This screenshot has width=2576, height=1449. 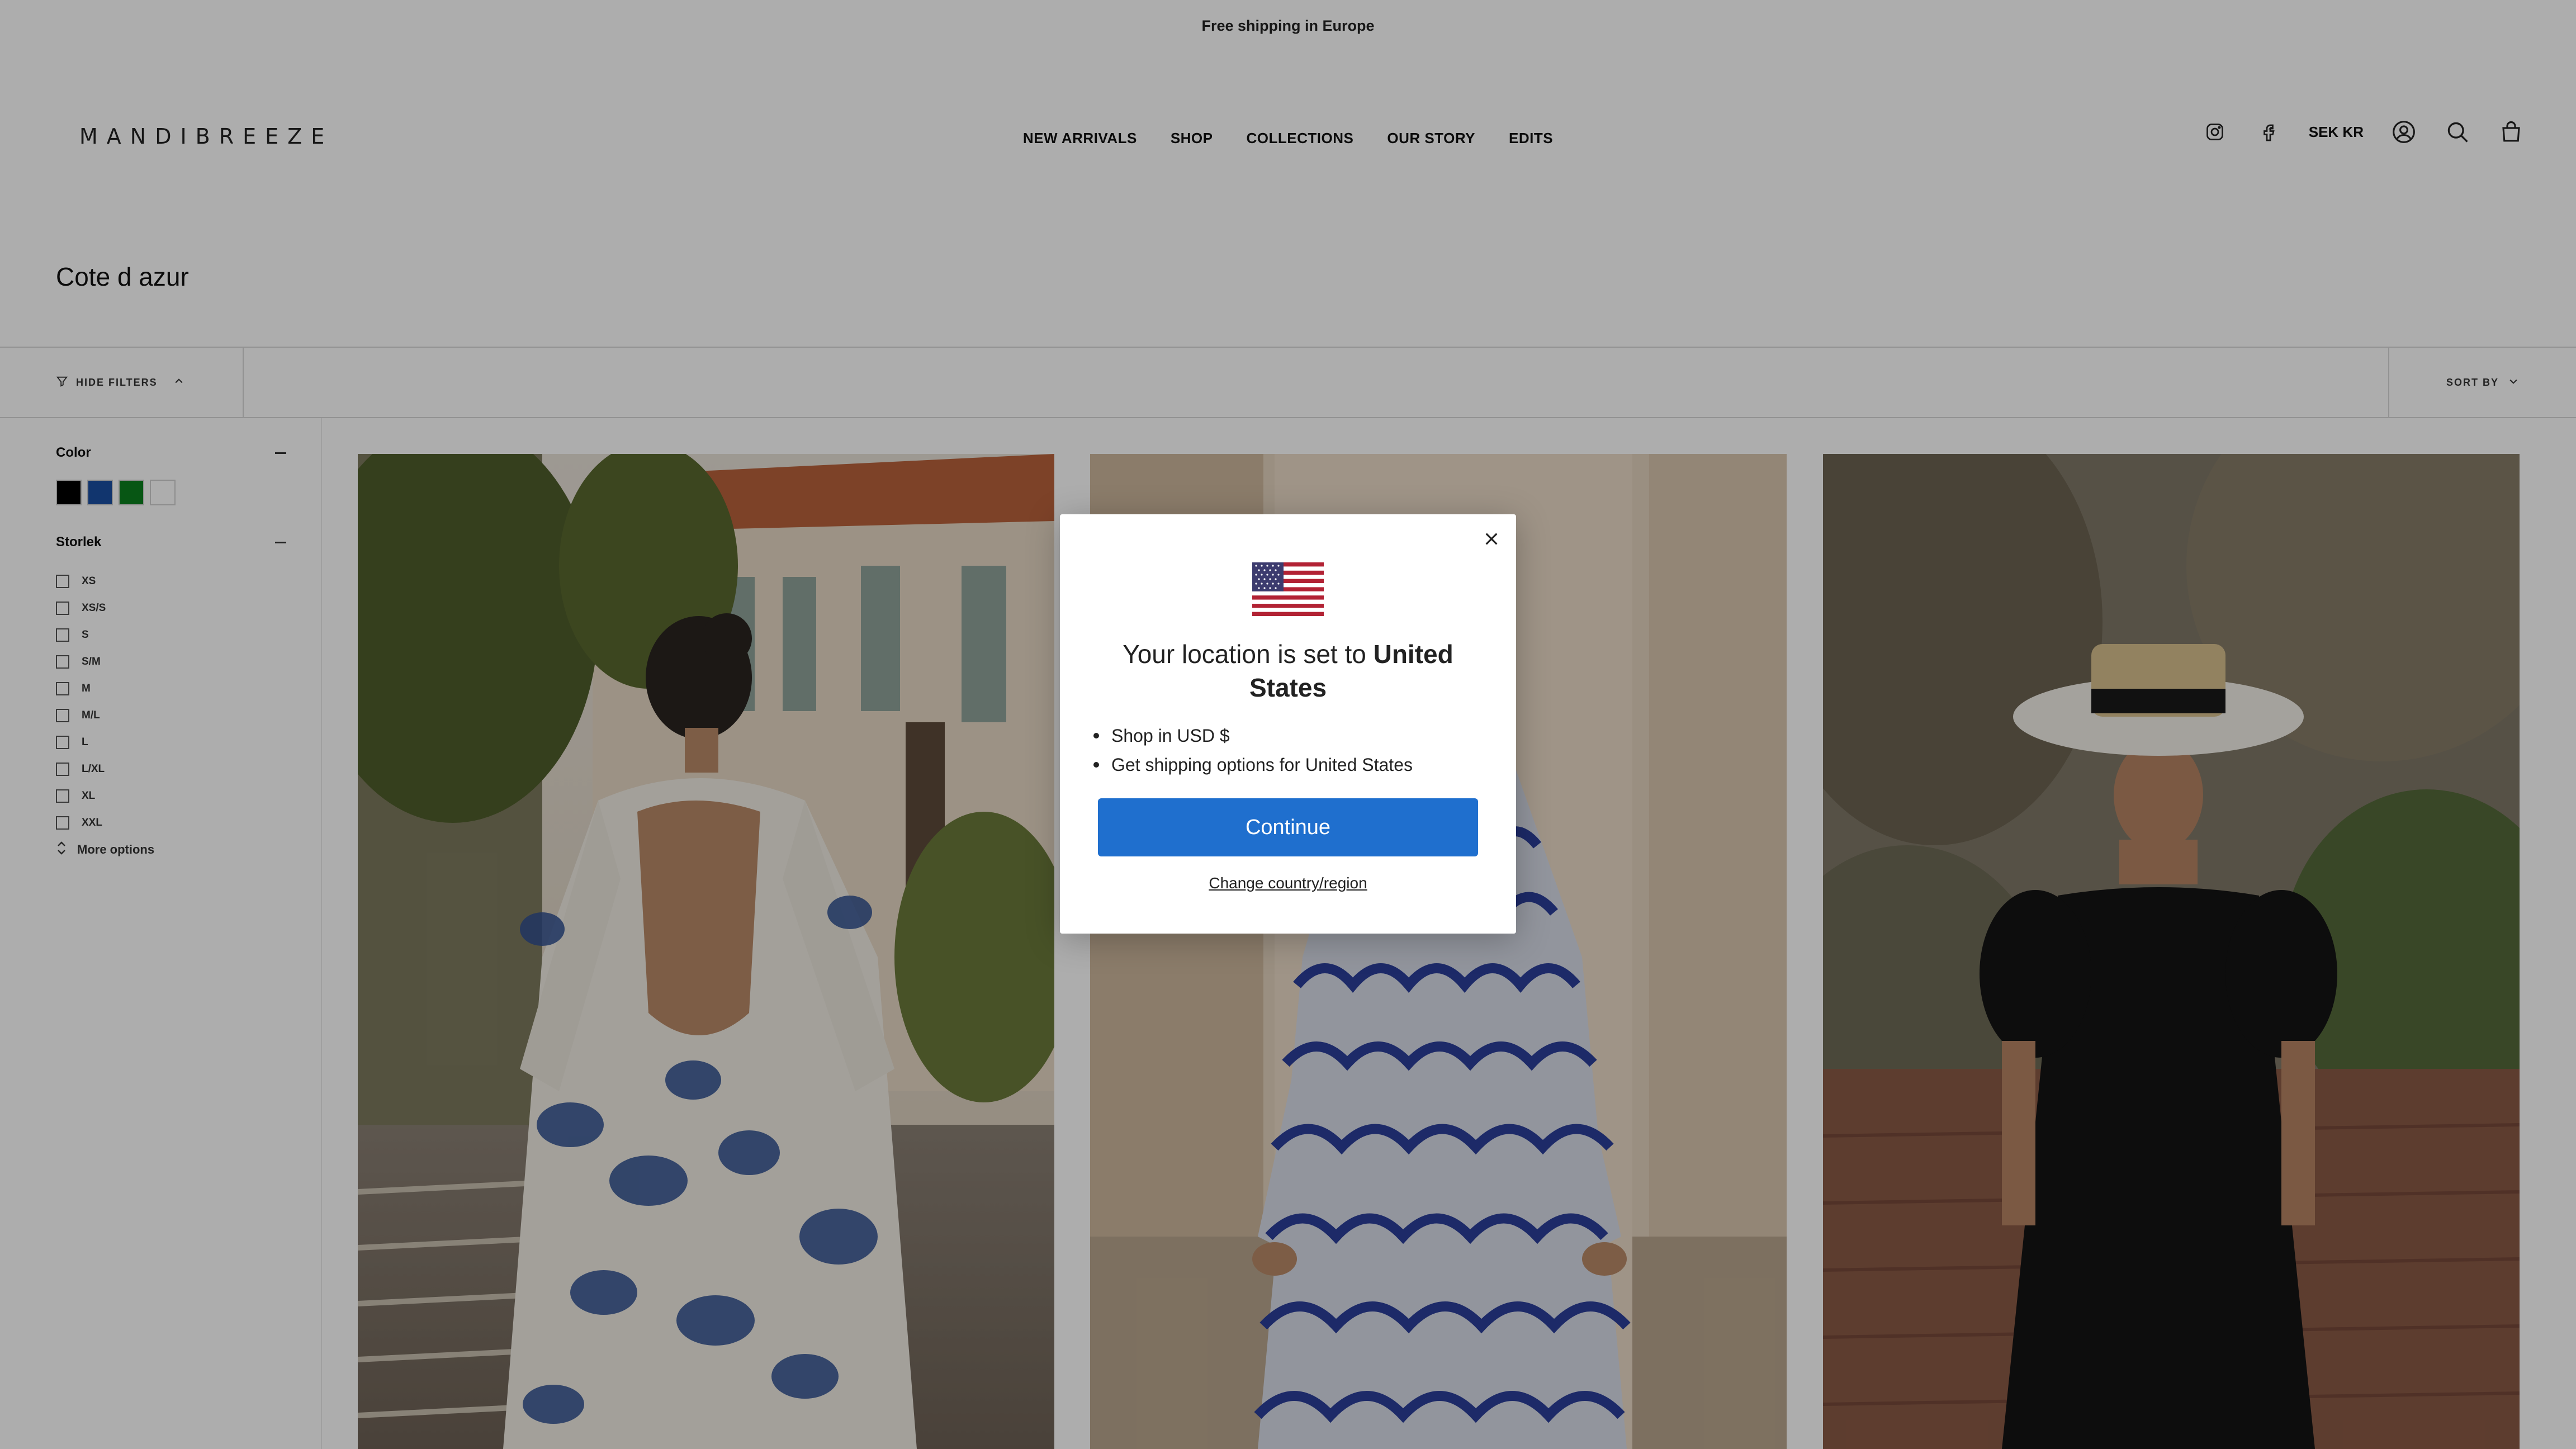 What do you see at coordinates (1170, 736) in the screenshot?
I see `shop-currency-text: Shop in USD $` at bounding box center [1170, 736].